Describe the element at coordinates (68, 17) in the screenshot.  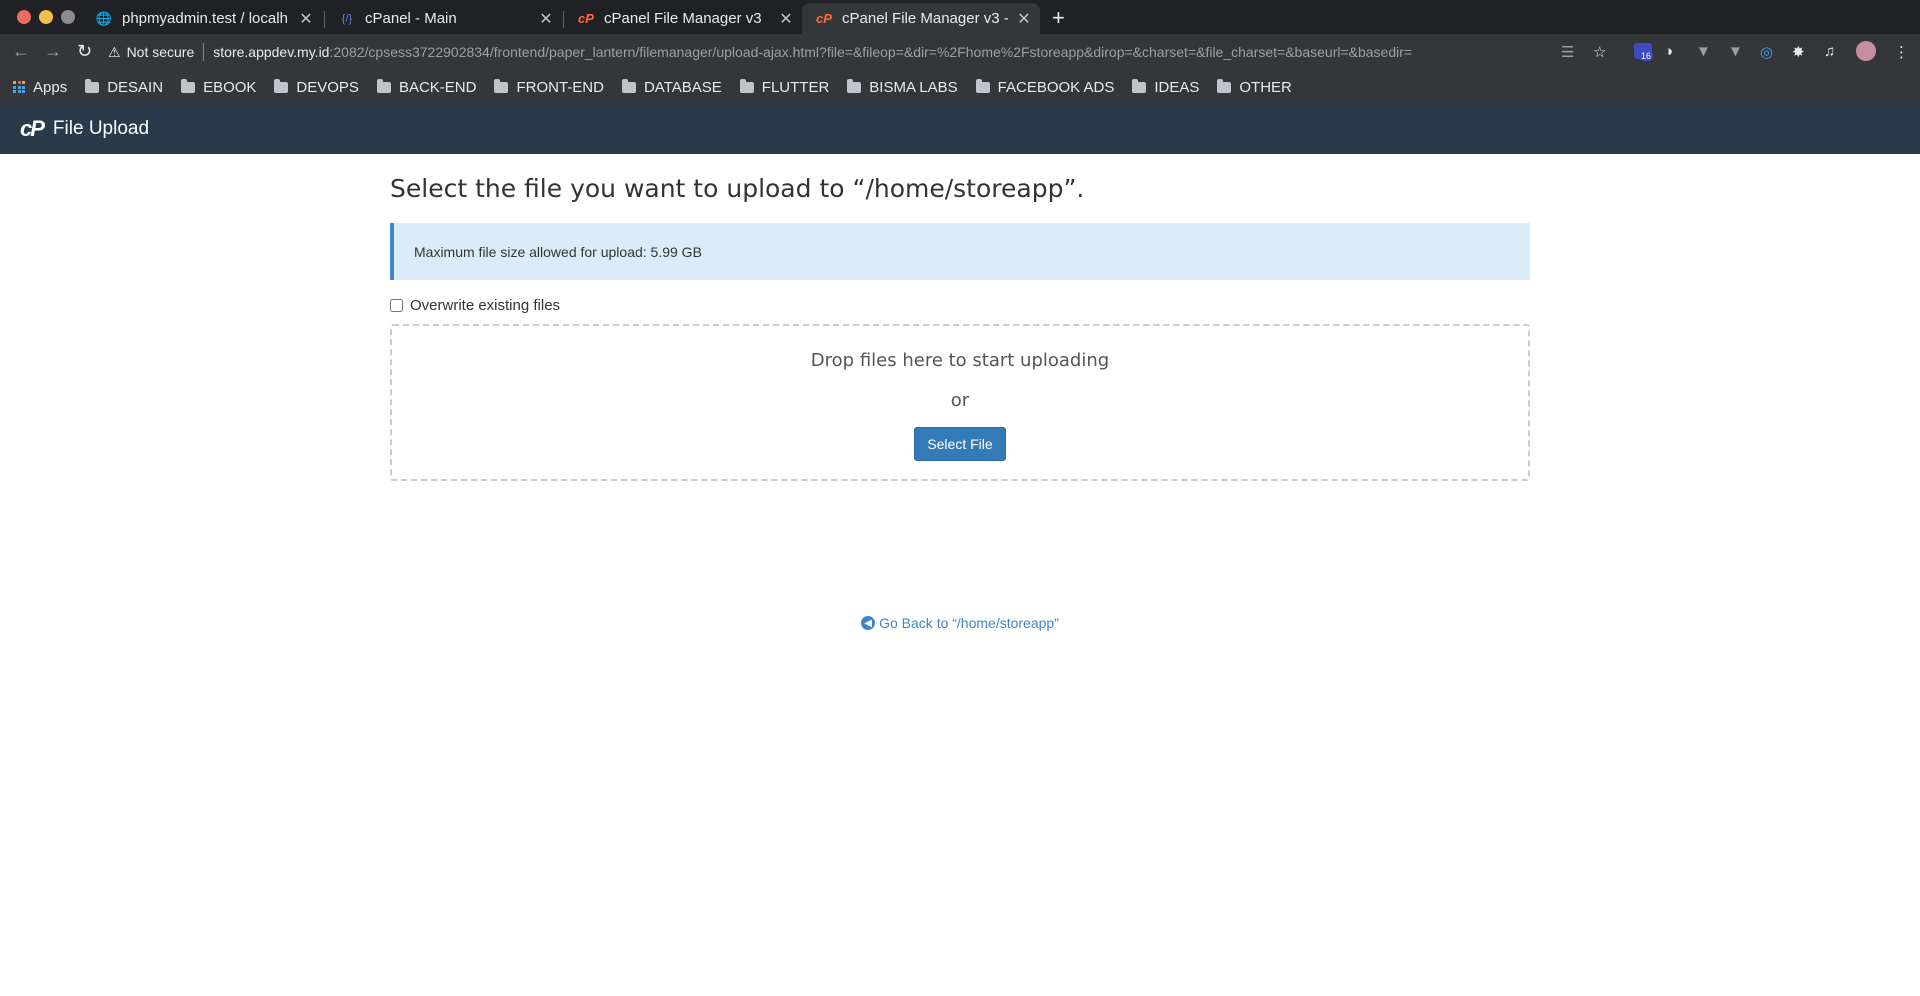
I see `window-maximize-button` at that location.